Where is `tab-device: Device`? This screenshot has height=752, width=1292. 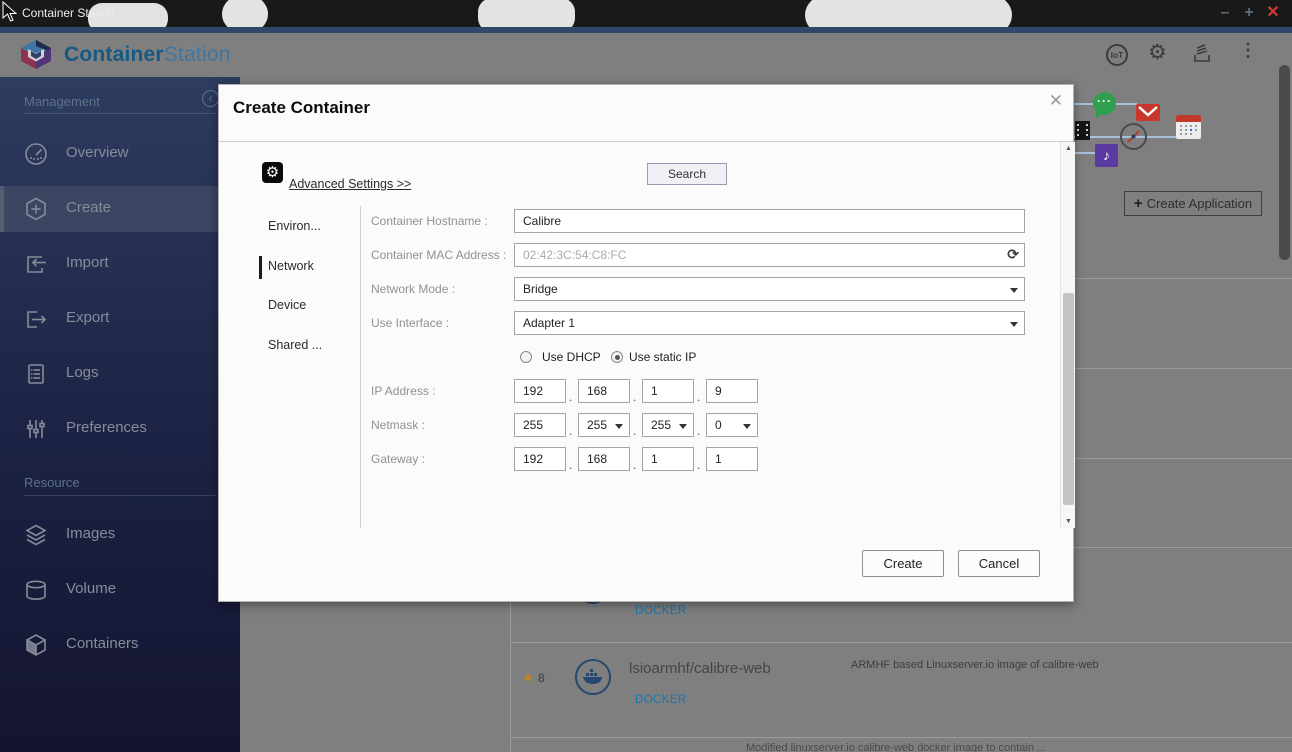 tab-device: Device is located at coordinates (287, 305).